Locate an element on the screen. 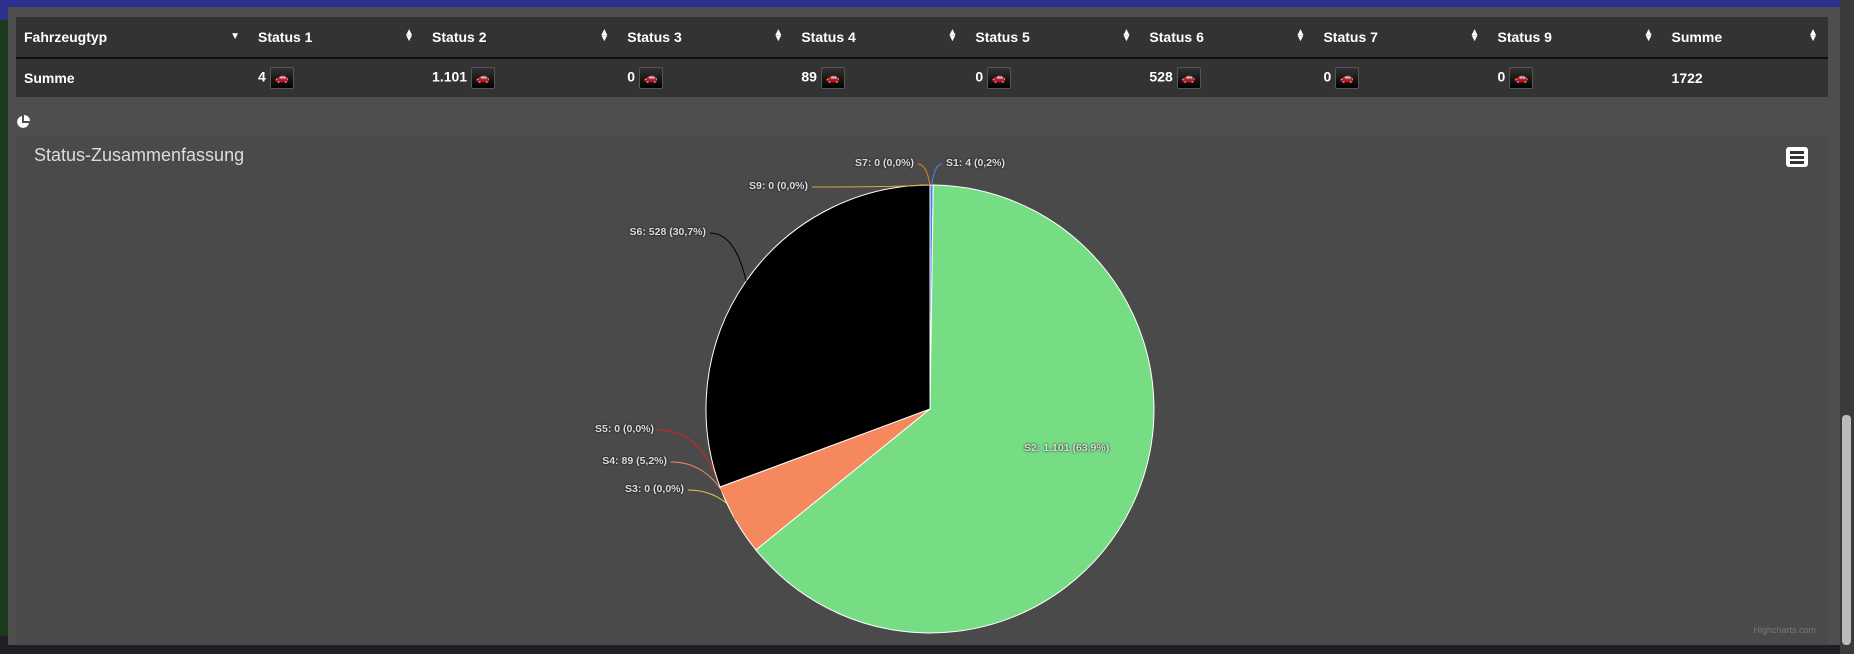  row-label: Summe is located at coordinates (49, 78).